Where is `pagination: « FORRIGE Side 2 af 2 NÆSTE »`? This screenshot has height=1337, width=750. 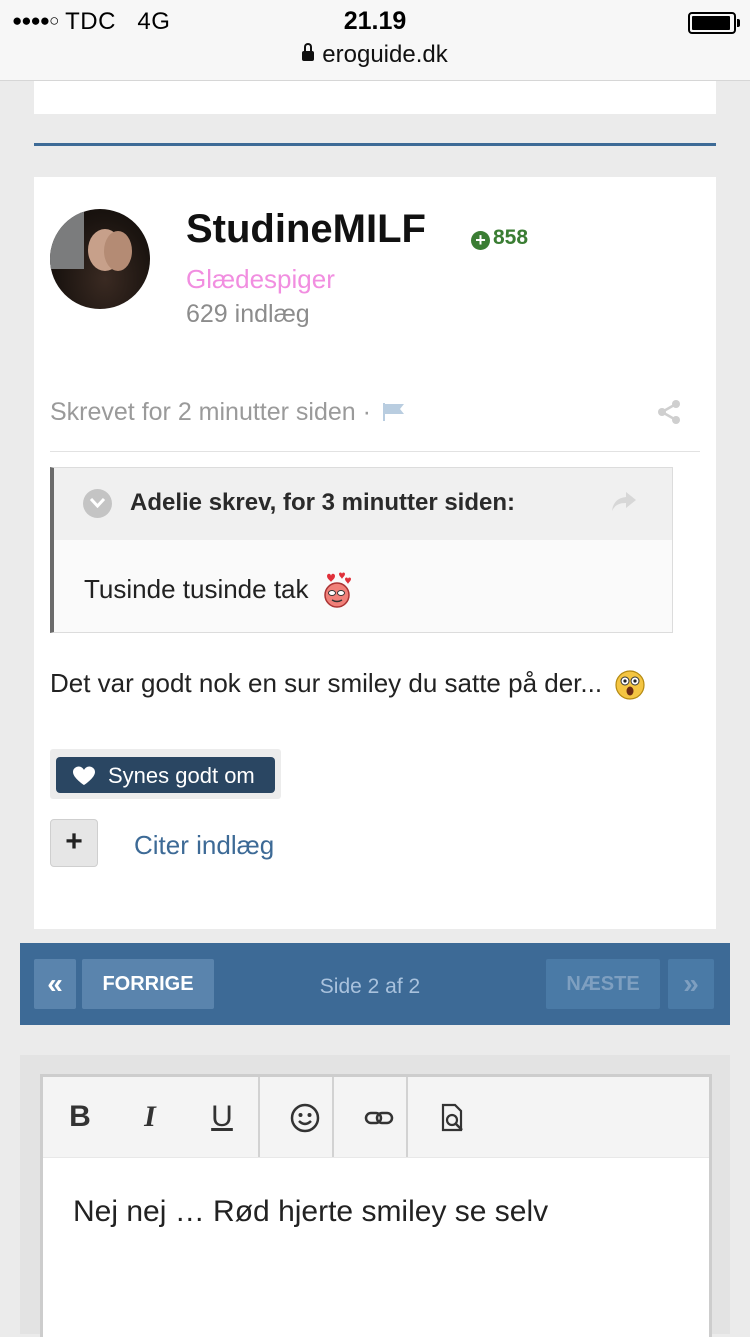
pagination: « FORRIGE Side 2 af 2 NÆSTE » is located at coordinates (375, 984).